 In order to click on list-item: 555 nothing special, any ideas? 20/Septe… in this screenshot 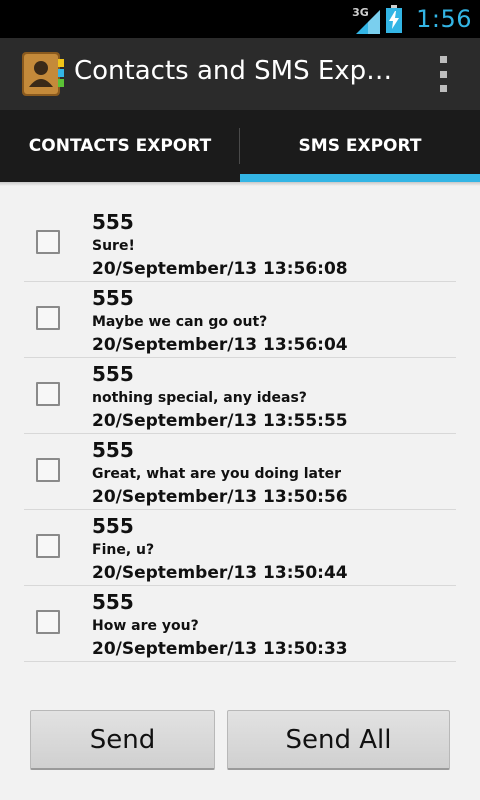, I will do `click(240, 396)`.